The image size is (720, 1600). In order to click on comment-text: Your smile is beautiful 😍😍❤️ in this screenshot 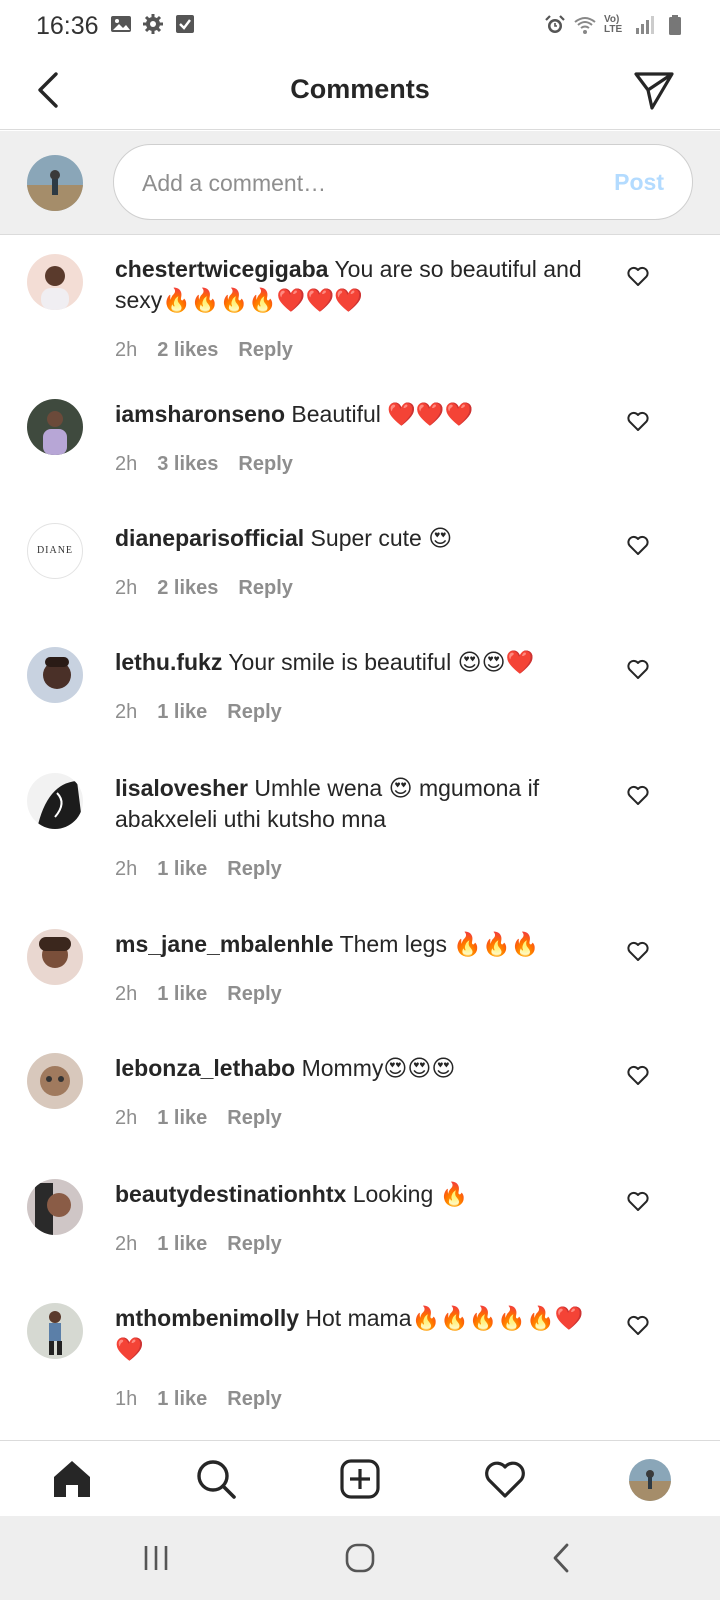, I will do `click(378, 662)`.